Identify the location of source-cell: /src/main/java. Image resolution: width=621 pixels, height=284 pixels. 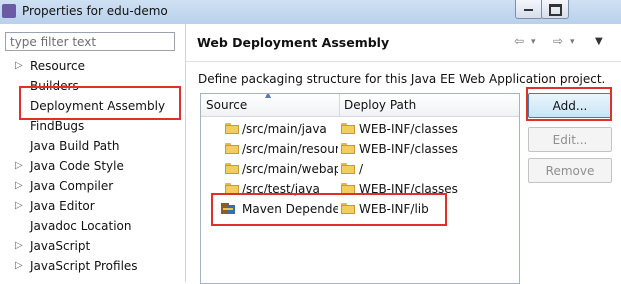
(284, 129).